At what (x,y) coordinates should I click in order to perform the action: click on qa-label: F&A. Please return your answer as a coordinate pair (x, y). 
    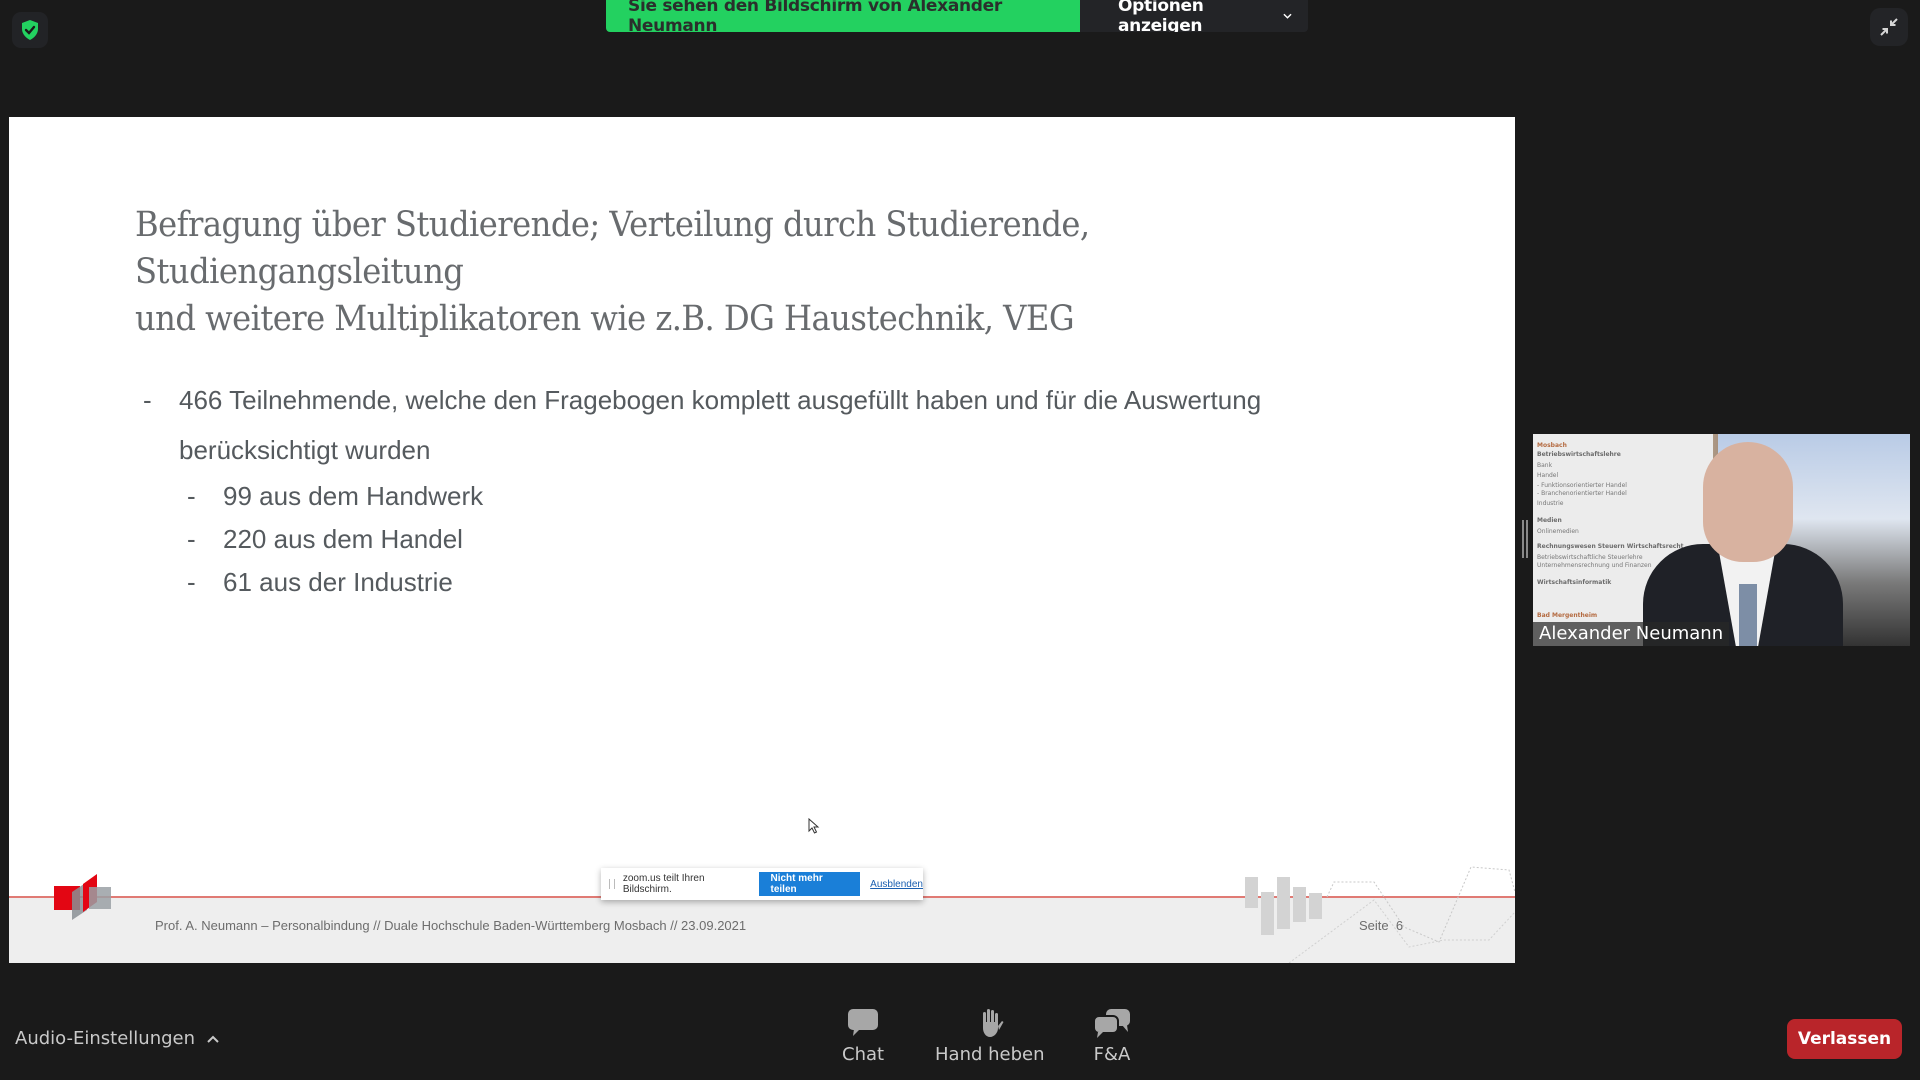
    Looking at the image, I should click on (1112, 1054).